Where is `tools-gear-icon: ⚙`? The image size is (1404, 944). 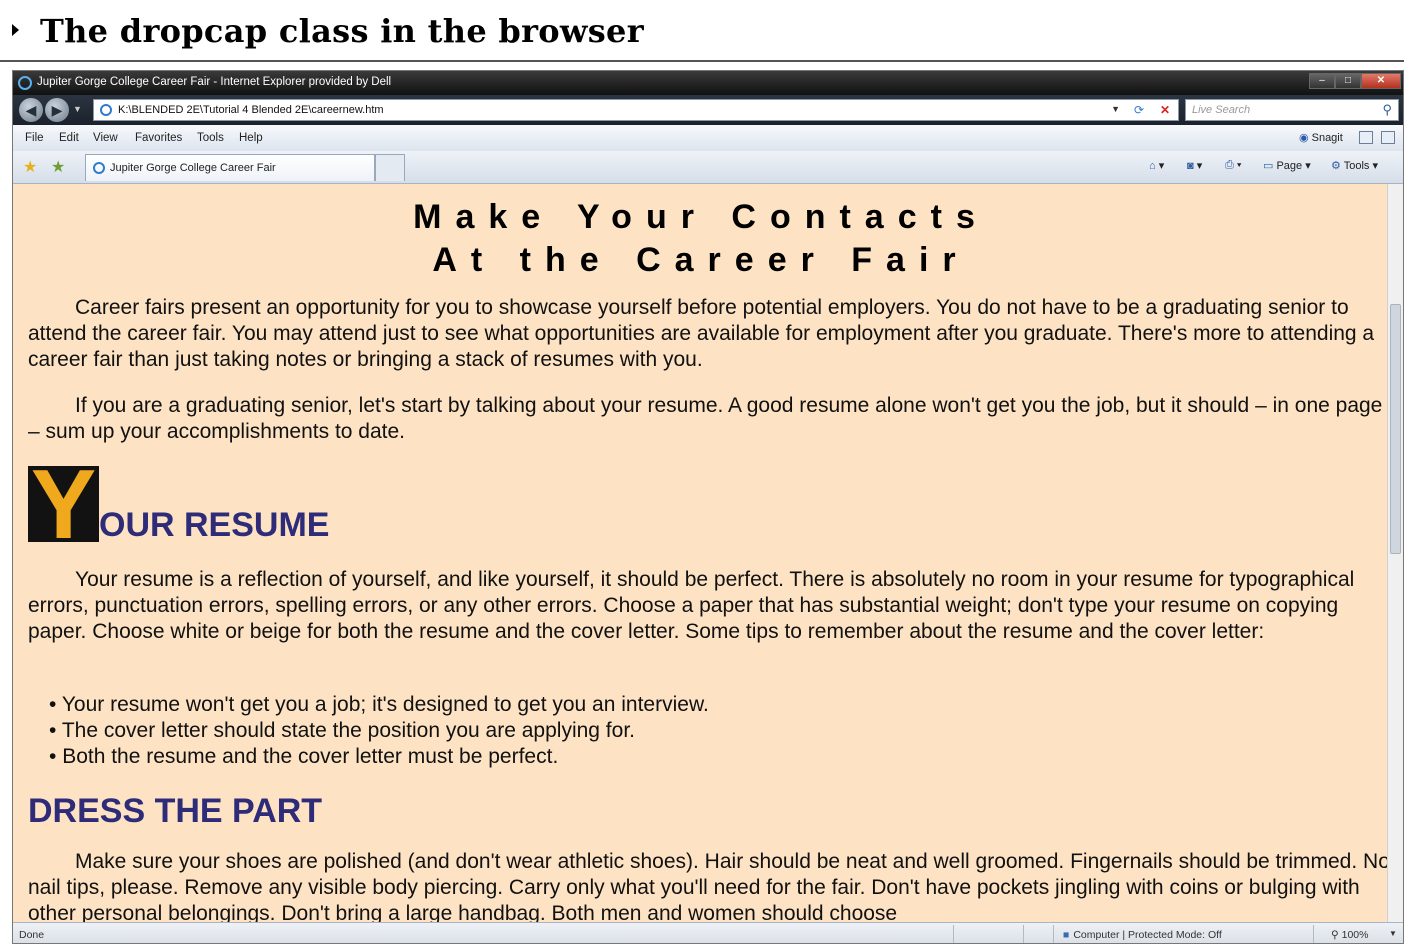
tools-gear-icon: ⚙ is located at coordinates (1336, 166).